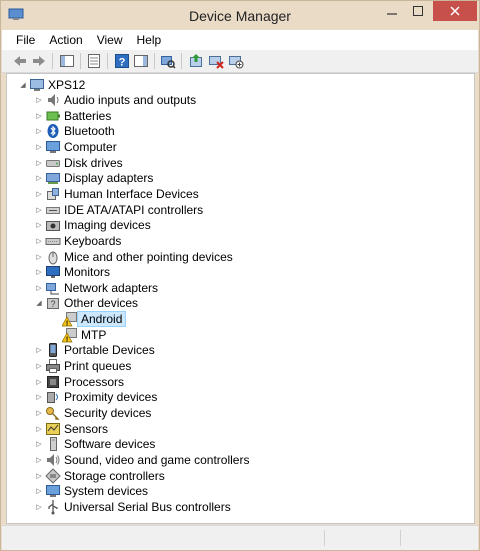 This screenshot has height=551, width=480. What do you see at coordinates (148, 256) in the screenshot?
I see `tree-item-label: Mice and other pointing devices` at bounding box center [148, 256].